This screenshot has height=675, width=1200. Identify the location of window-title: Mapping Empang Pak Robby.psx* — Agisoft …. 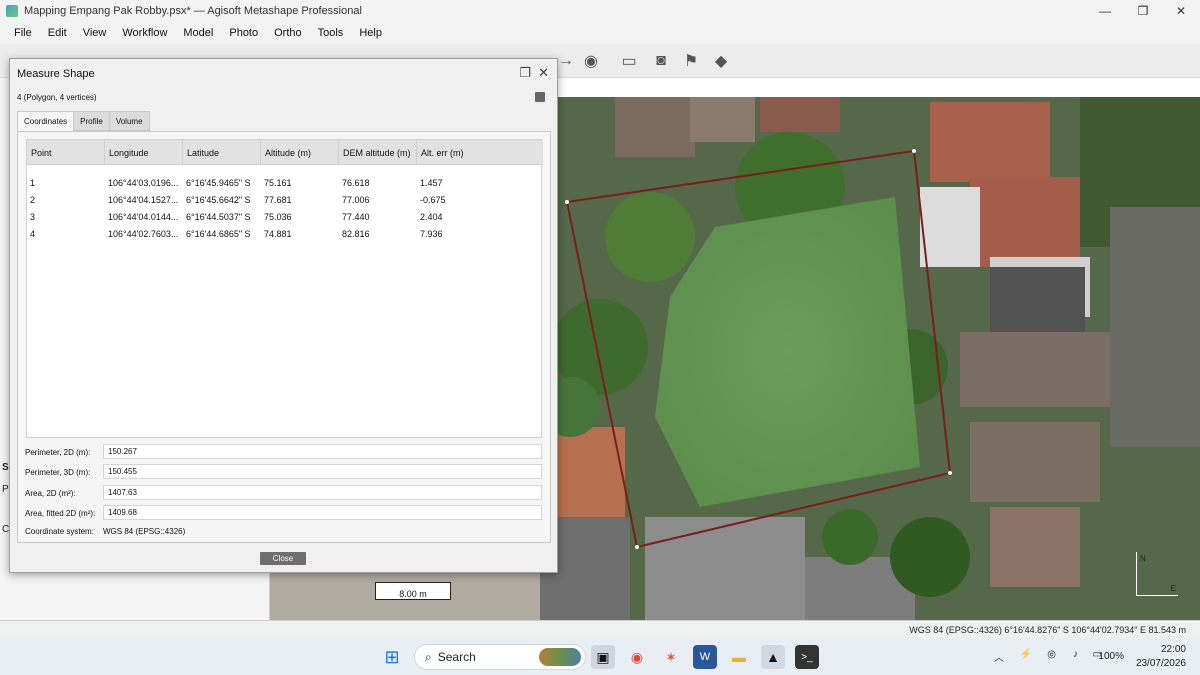
(193, 11).